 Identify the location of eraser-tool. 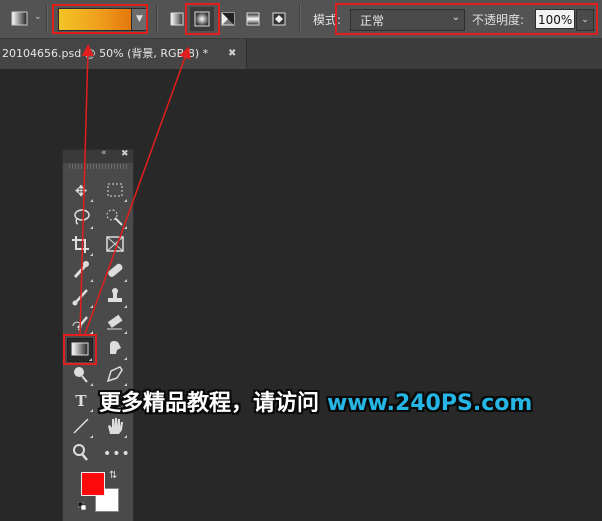
(115, 323).